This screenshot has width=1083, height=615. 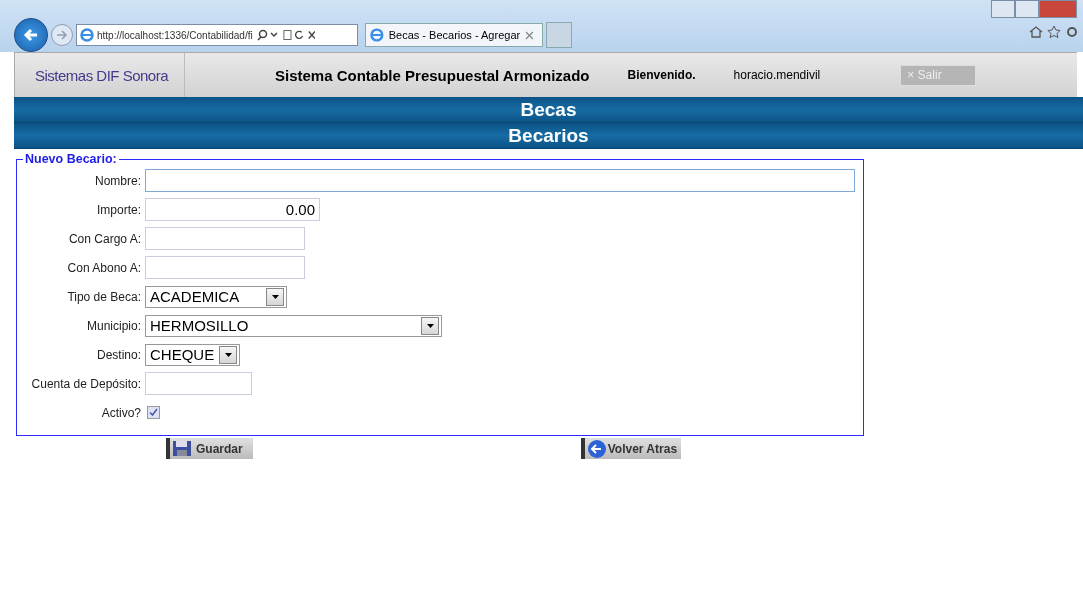 What do you see at coordinates (118, 354) in the screenshot?
I see `field-label: Destino:` at bounding box center [118, 354].